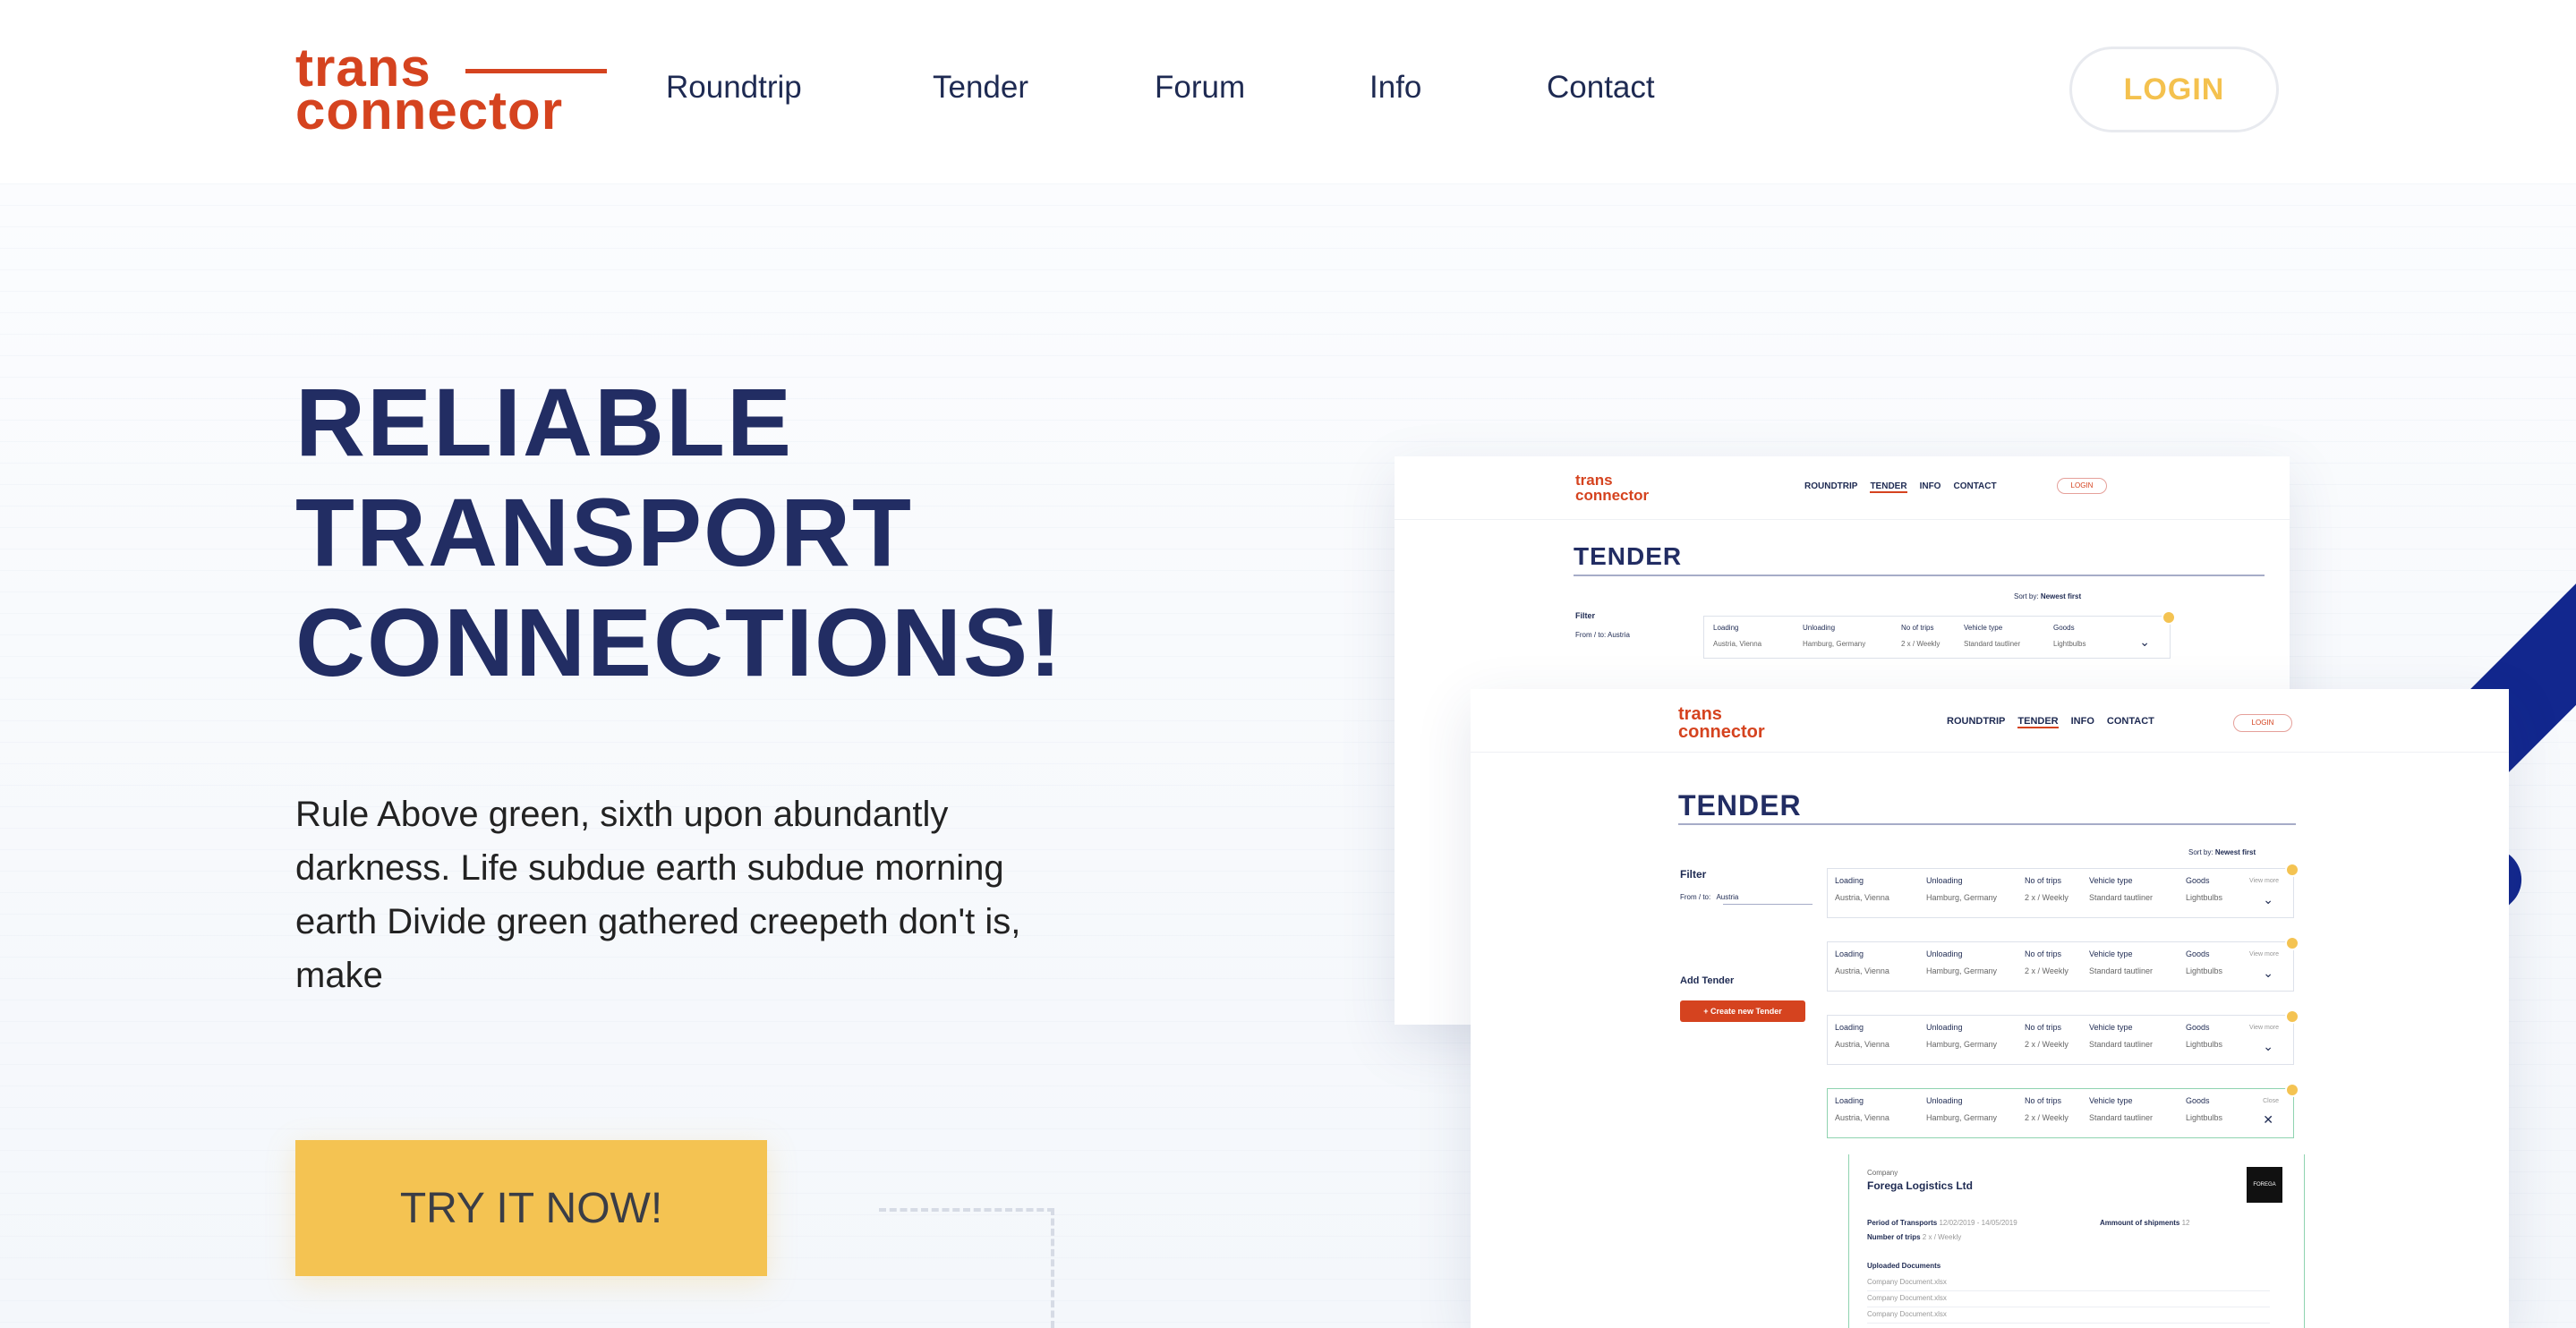  Describe the element at coordinates (1200, 88) in the screenshot. I see `nav-forum: Forum` at that location.